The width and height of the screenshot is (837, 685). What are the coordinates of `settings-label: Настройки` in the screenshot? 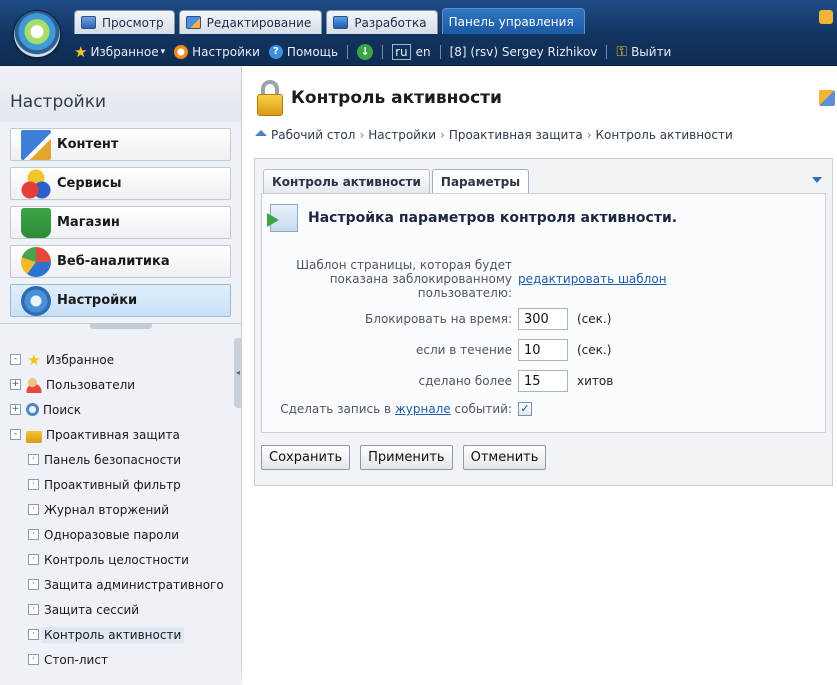 It's located at (226, 52).